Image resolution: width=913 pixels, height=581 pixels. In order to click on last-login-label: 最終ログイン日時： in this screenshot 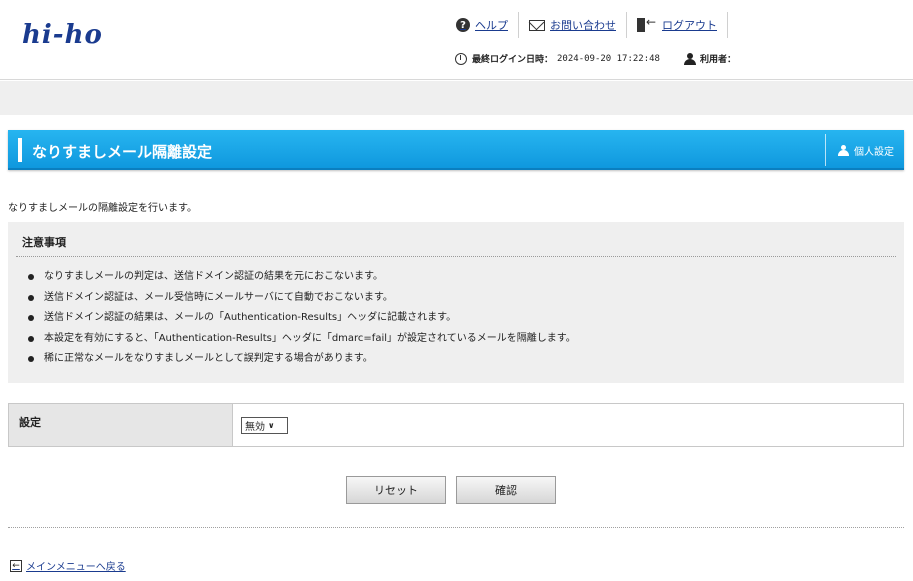, I will do `click(513, 60)`.